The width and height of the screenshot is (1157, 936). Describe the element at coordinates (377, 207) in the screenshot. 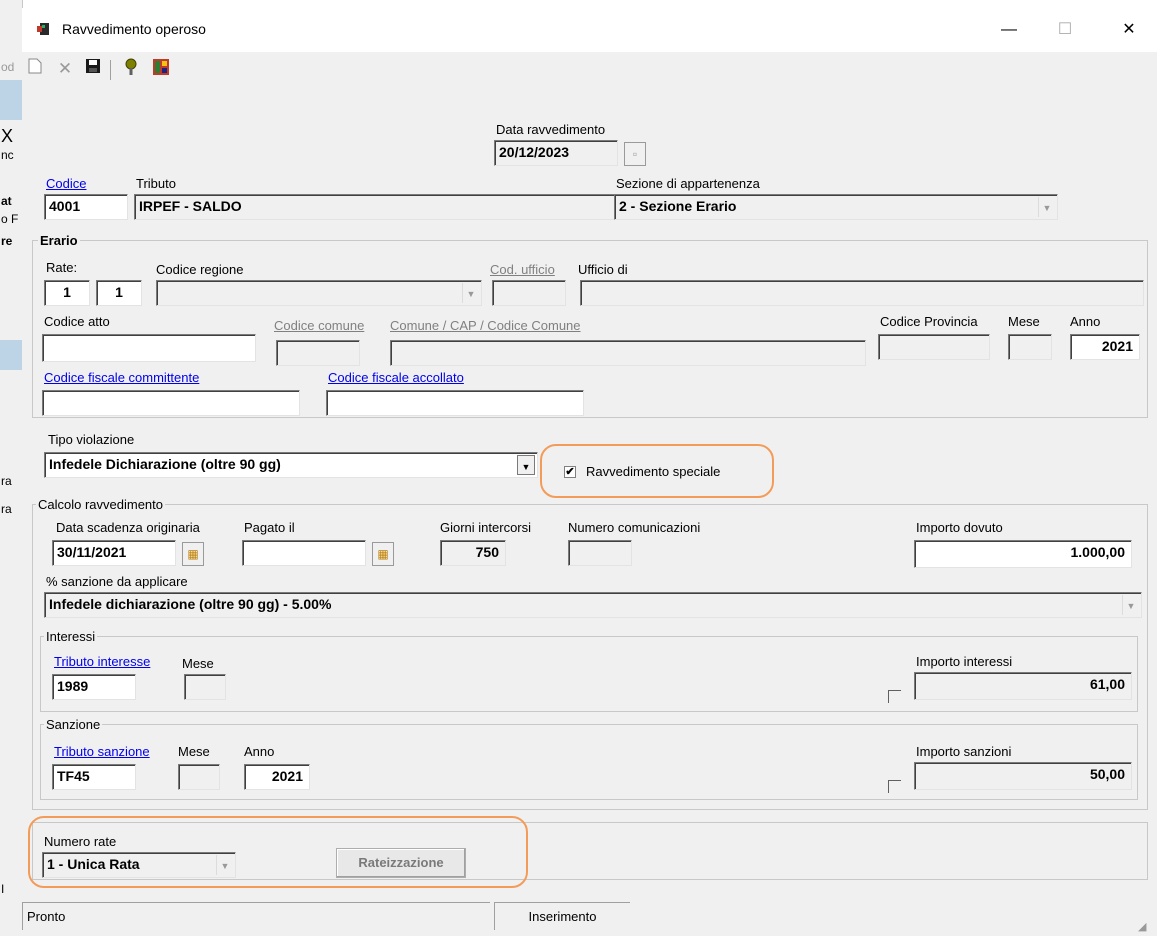

I see `tributo-field: IRPEF - SALDO` at that location.